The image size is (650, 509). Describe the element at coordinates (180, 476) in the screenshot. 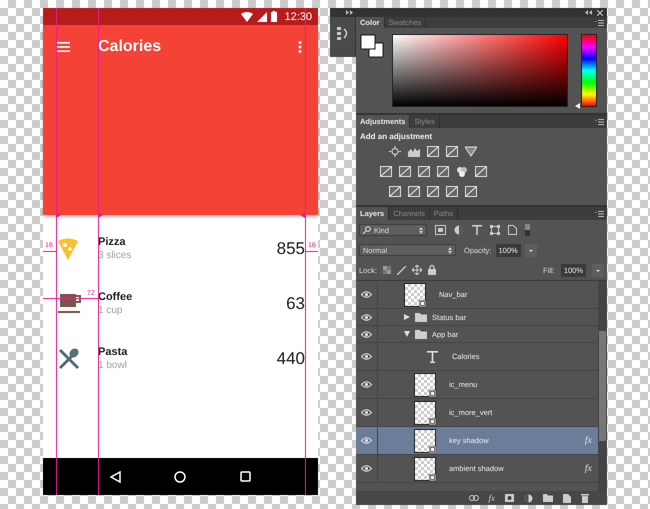

I see `home-icon` at that location.